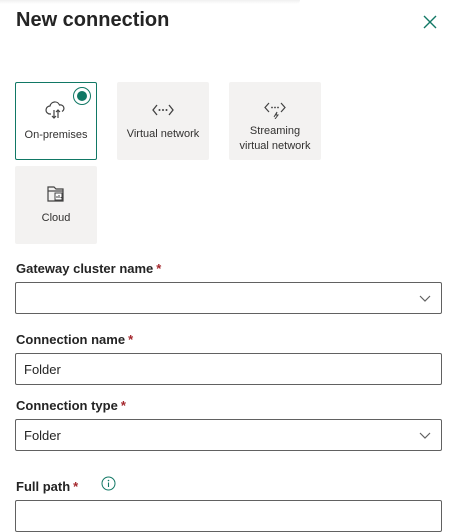 This screenshot has width=457, height=532. Describe the element at coordinates (43, 486) in the screenshot. I see `field-label-text: Full path` at that location.